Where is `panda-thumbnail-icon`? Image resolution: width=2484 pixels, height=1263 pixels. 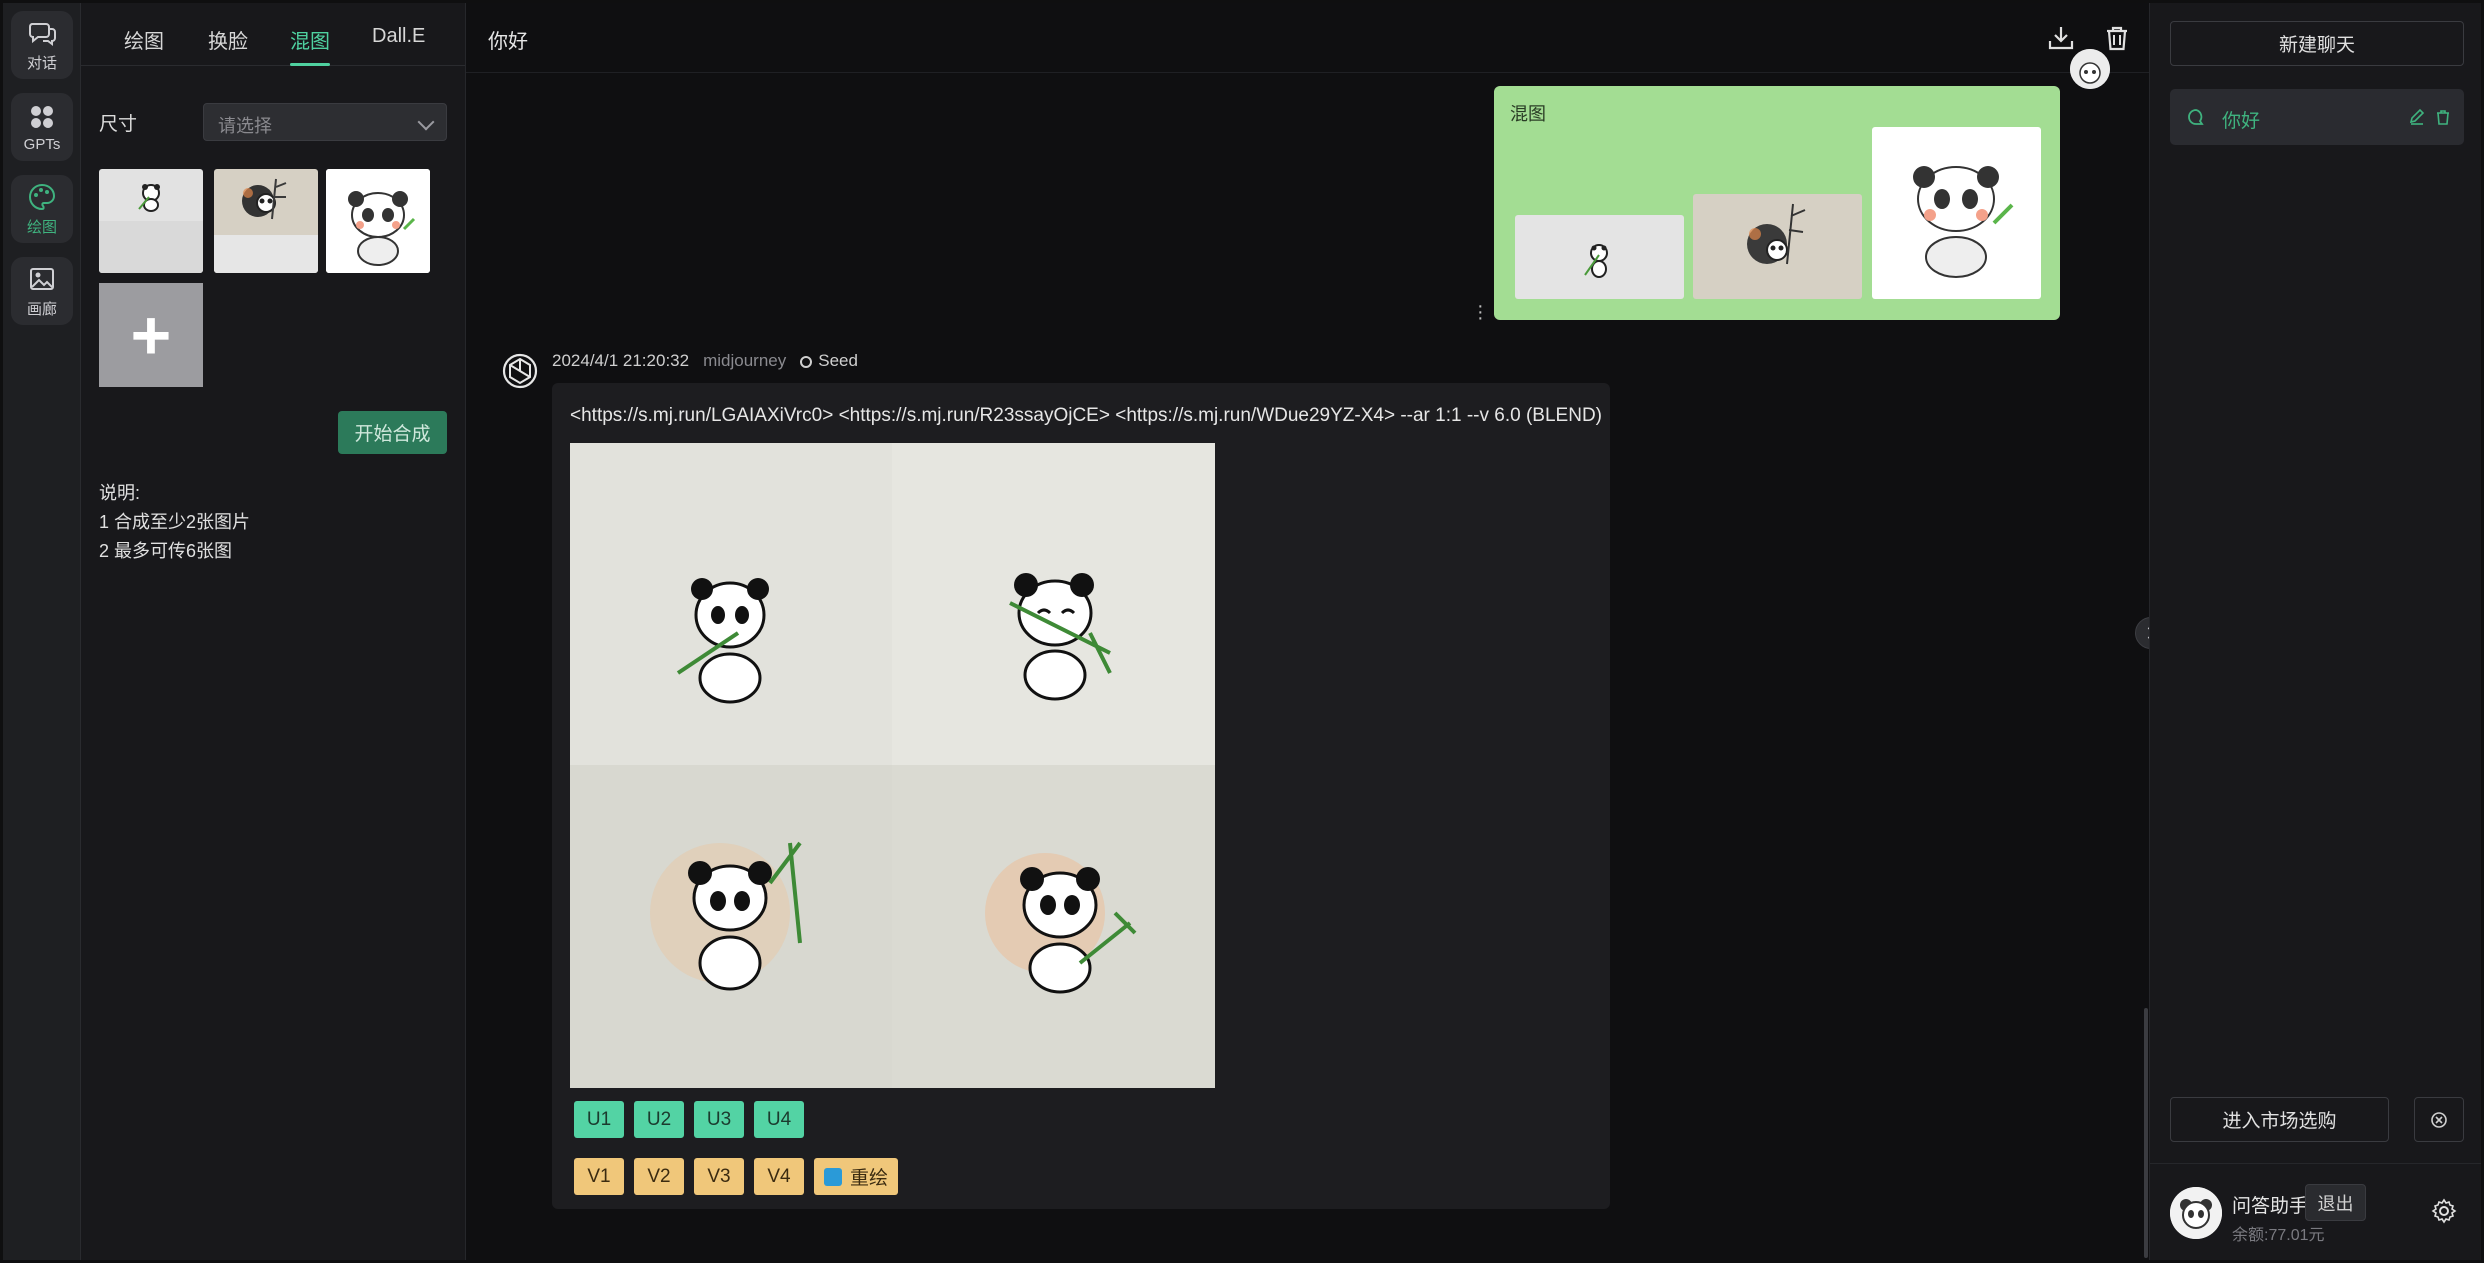
panda-thumbnail-icon is located at coordinates (151, 221).